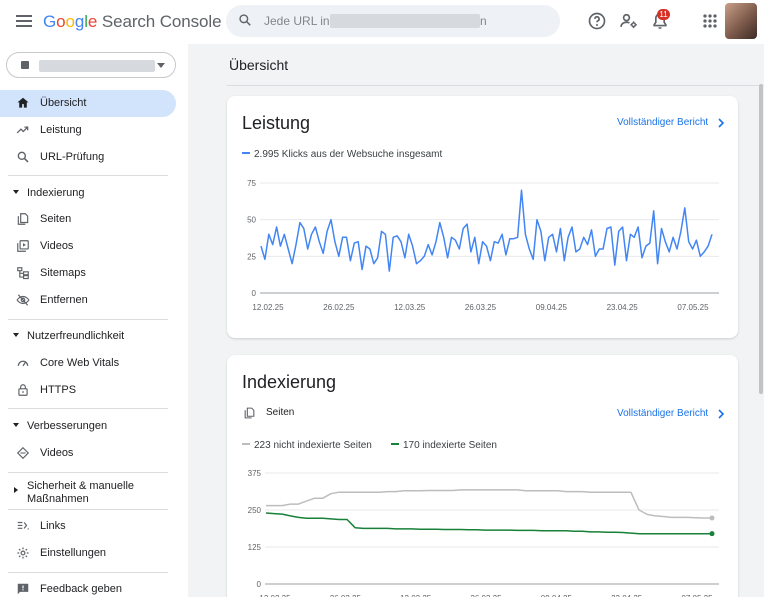 The image size is (764, 597). What do you see at coordinates (663, 14) in the screenshot?
I see `notification-badge: 11` at bounding box center [663, 14].